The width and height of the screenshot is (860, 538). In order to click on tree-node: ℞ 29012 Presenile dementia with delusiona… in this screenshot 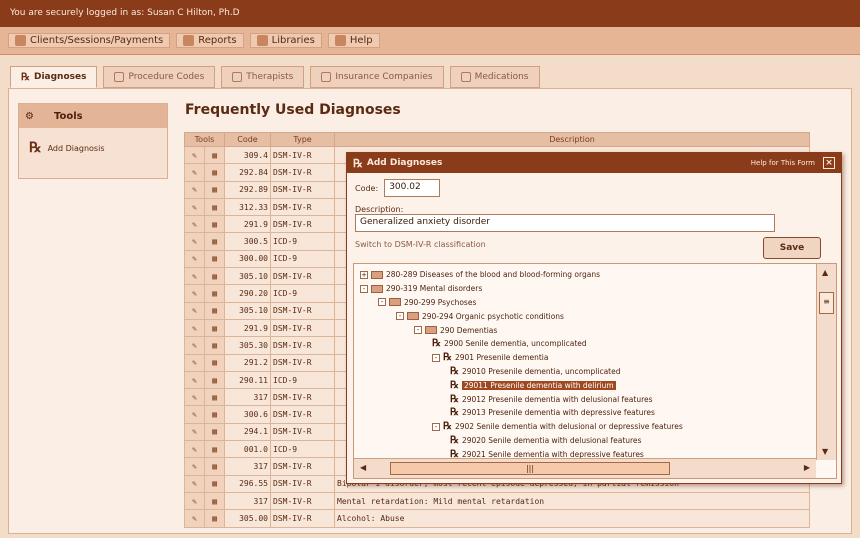, I will do `click(585, 399)`.